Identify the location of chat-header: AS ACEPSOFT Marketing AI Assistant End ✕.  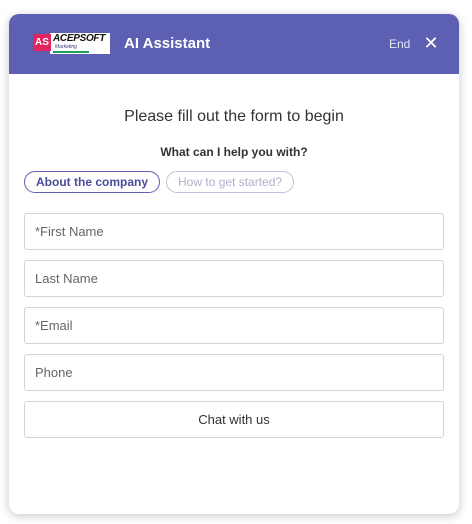
(234, 44).